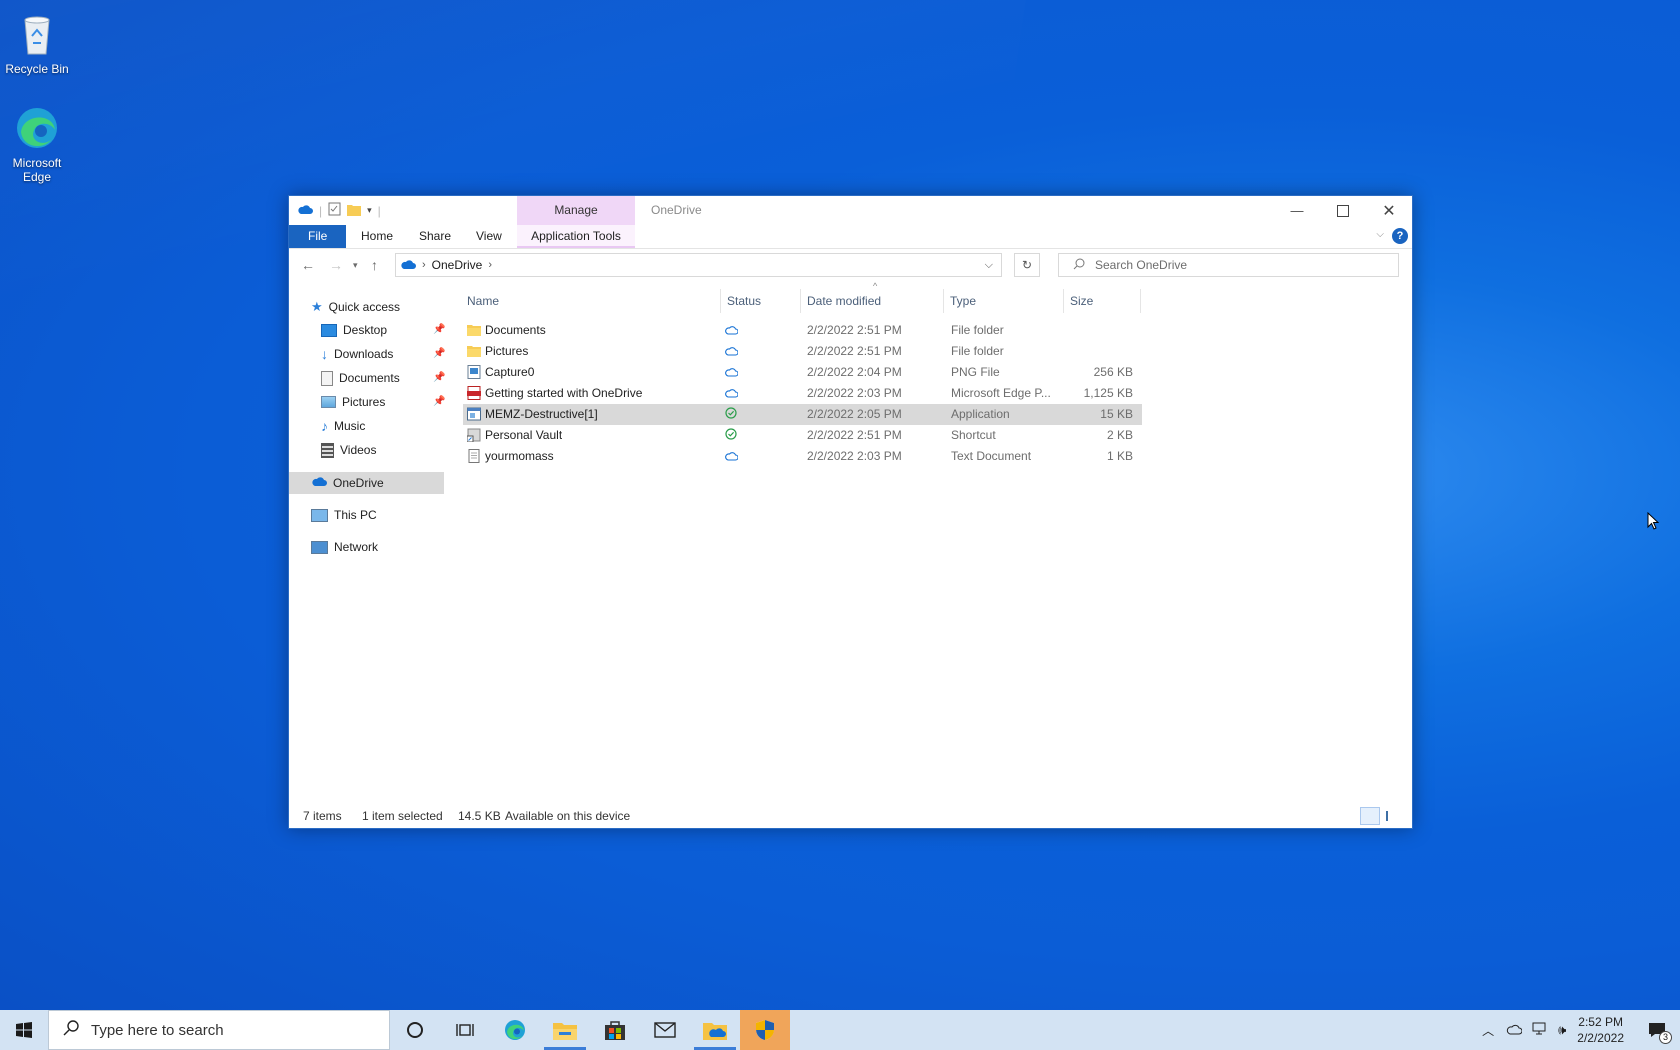 The image size is (1680, 1050). What do you see at coordinates (1392, 816) in the screenshot?
I see `large-icons-view-button` at bounding box center [1392, 816].